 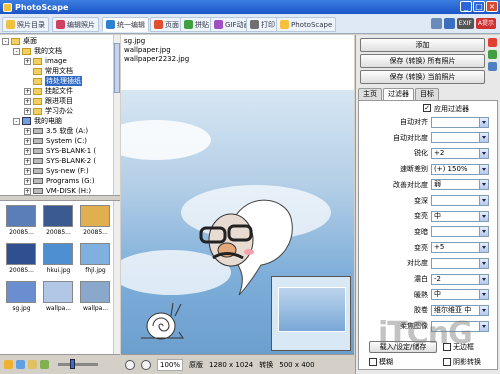 What do you see at coordinates (237, 50) in the screenshot?
I see `file-list-item: wallpaper.jpg` at bounding box center [237, 50].